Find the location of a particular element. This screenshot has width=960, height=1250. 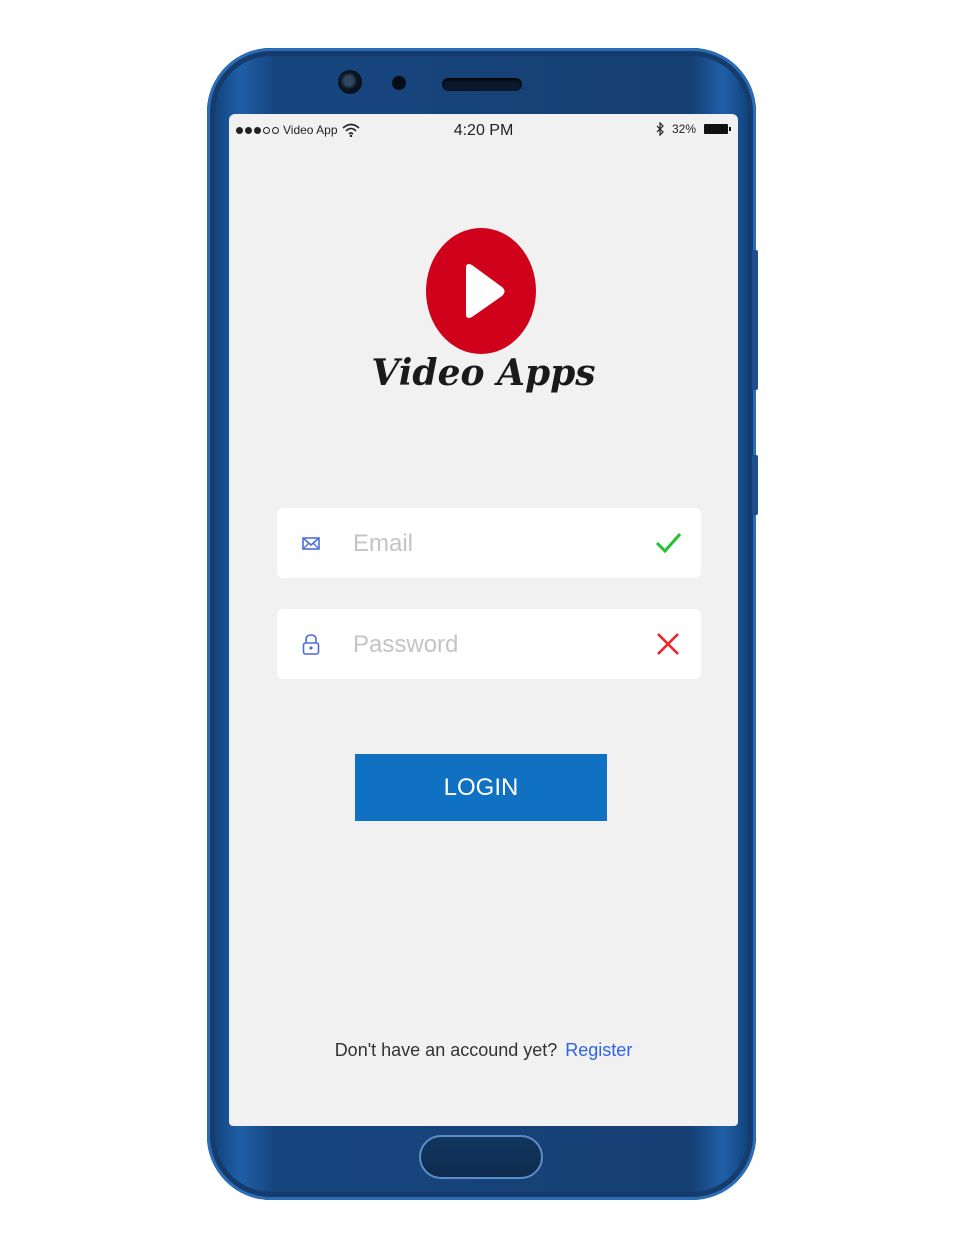

register-link: Register is located at coordinates (598, 1050).